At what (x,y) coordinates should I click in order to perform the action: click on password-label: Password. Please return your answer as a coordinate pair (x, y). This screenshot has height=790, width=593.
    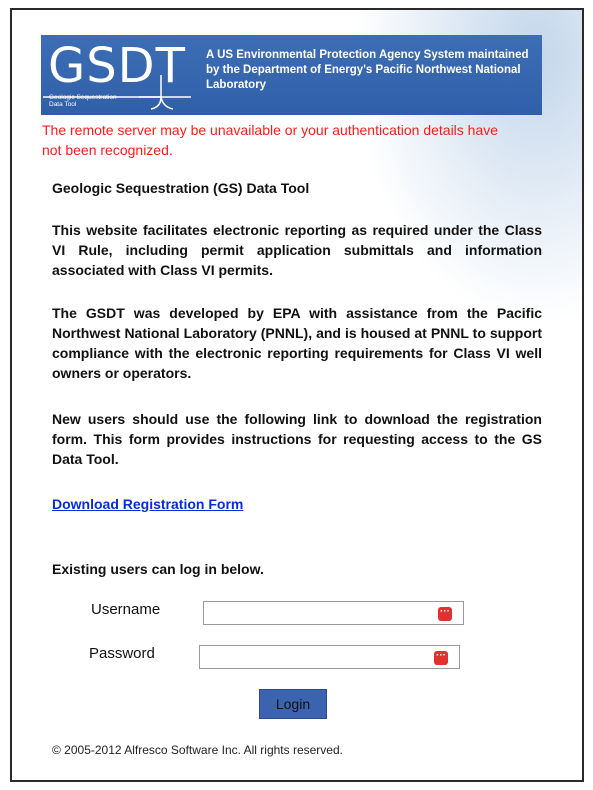
    Looking at the image, I should click on (122, 653).